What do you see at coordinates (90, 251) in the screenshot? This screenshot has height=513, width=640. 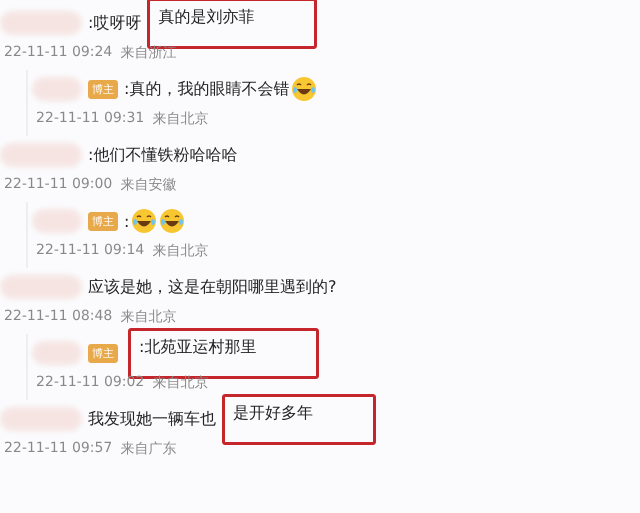 I see `comment-time: 22-11-11 09:14` at bounding box center [90, 251].